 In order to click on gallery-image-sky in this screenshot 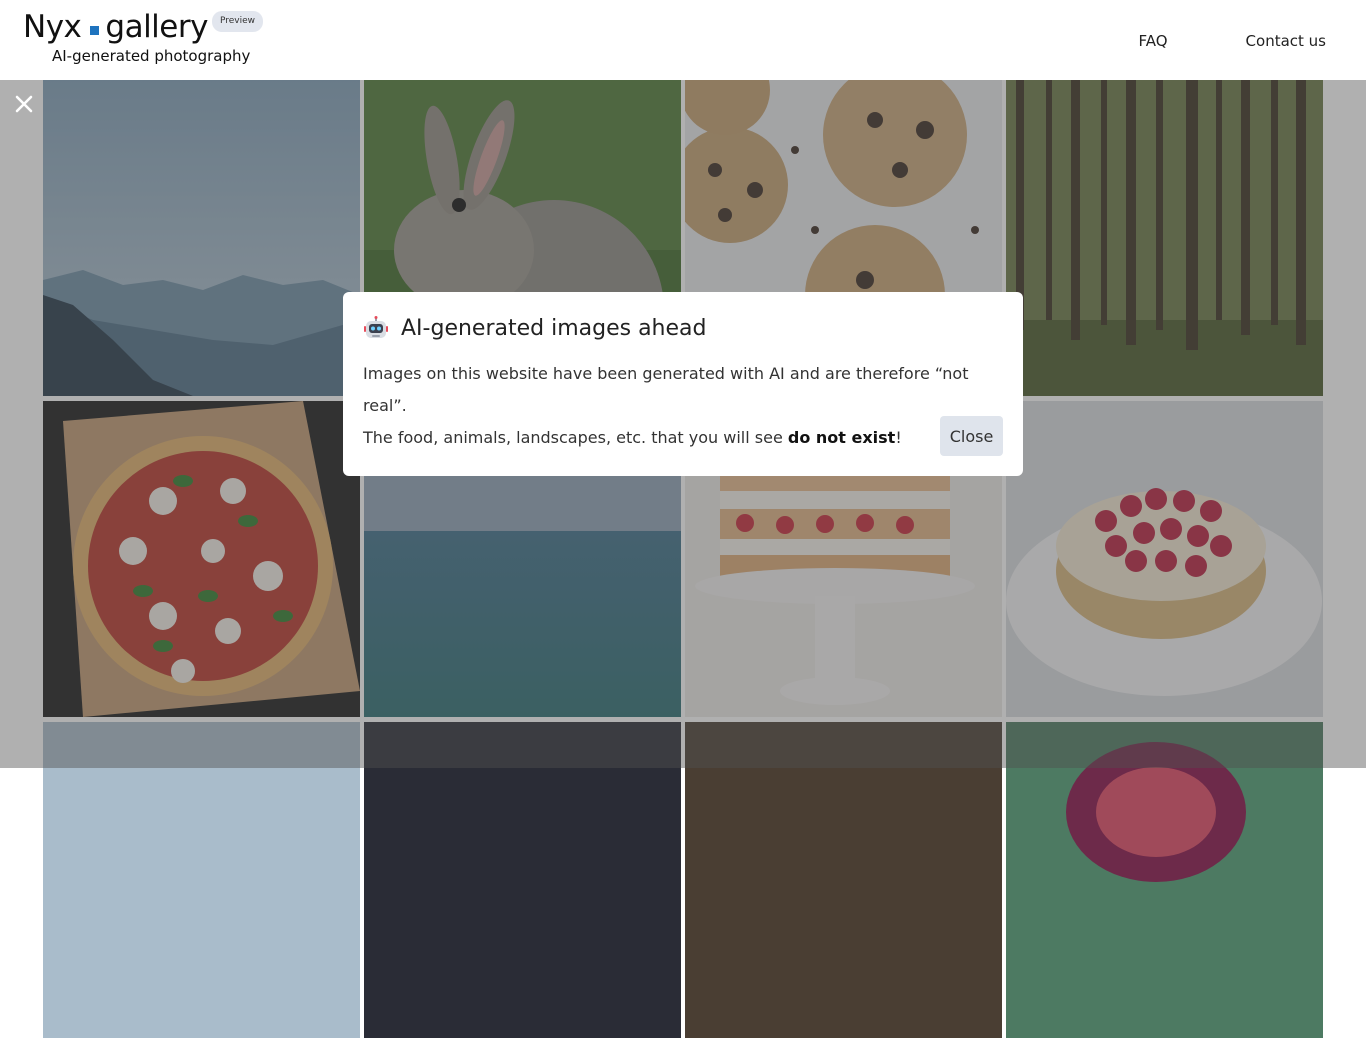, I will do `click(201, 880)`.